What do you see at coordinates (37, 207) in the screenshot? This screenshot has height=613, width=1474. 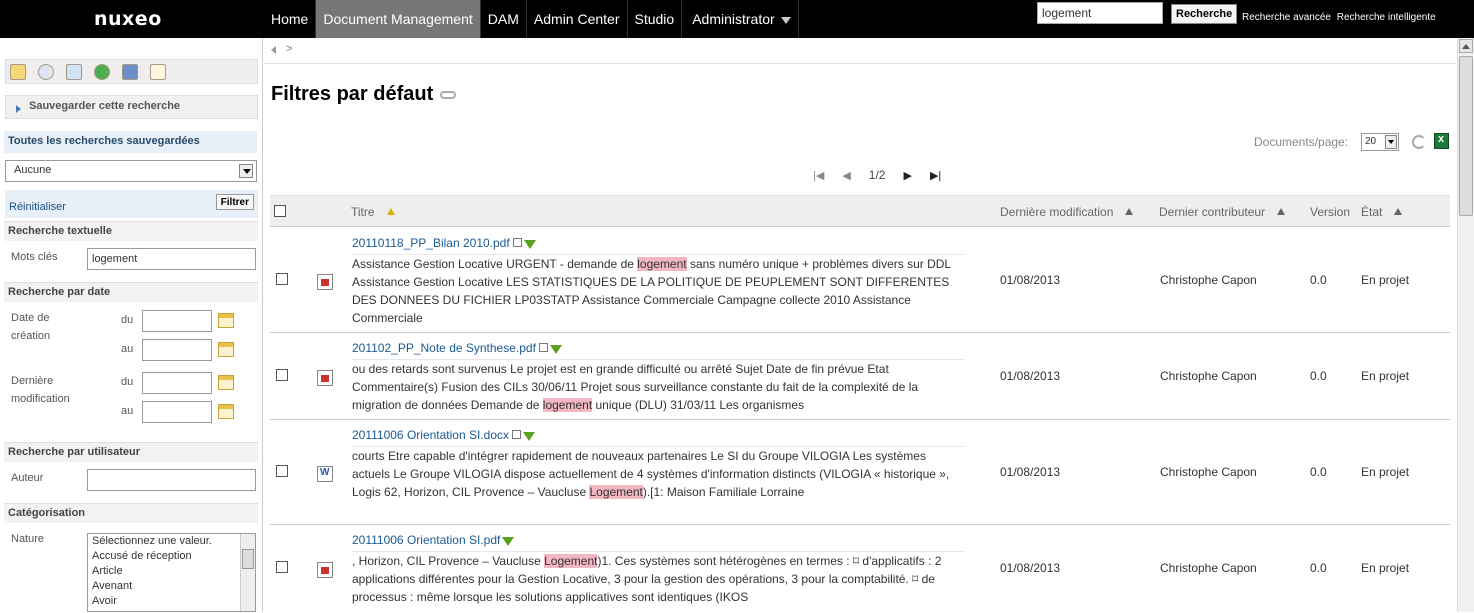 I see `reset-link: Réinitialiser` at bounding box center [37, 207].